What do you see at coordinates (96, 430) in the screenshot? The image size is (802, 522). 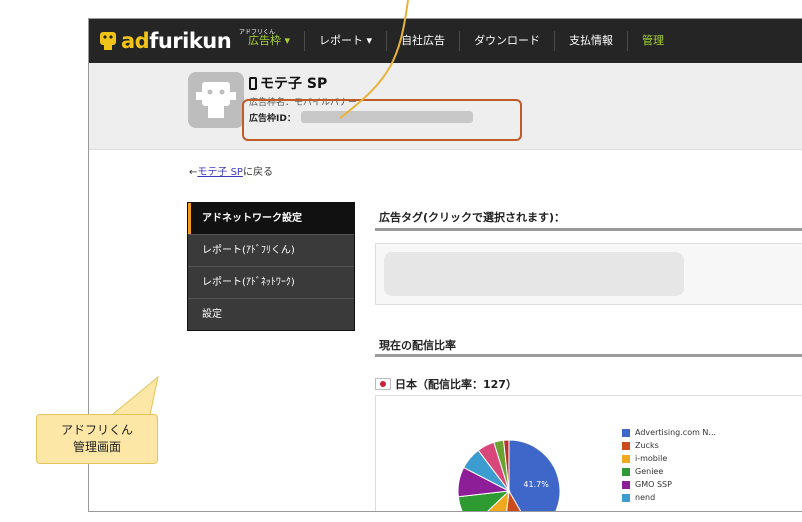 I see `callout-line1: アドフリくん` at bounding box center [96, 430].